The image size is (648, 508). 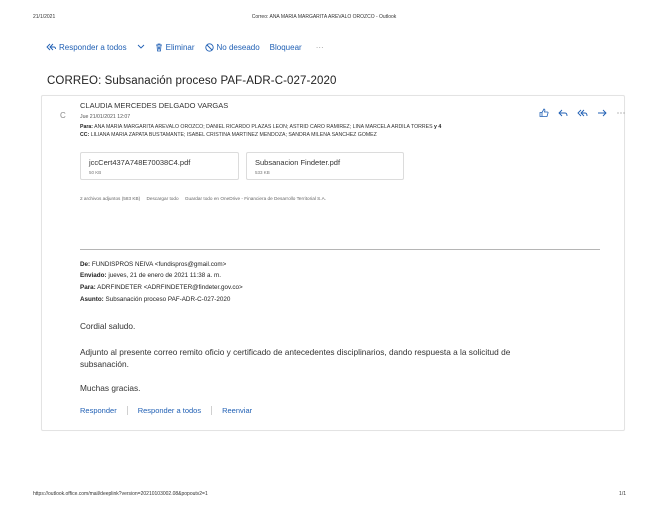 What do you see at coordinates (95, 172) in the screenshot?
I see `attachment-size: 50 KB` at bounding box center [95, 172].